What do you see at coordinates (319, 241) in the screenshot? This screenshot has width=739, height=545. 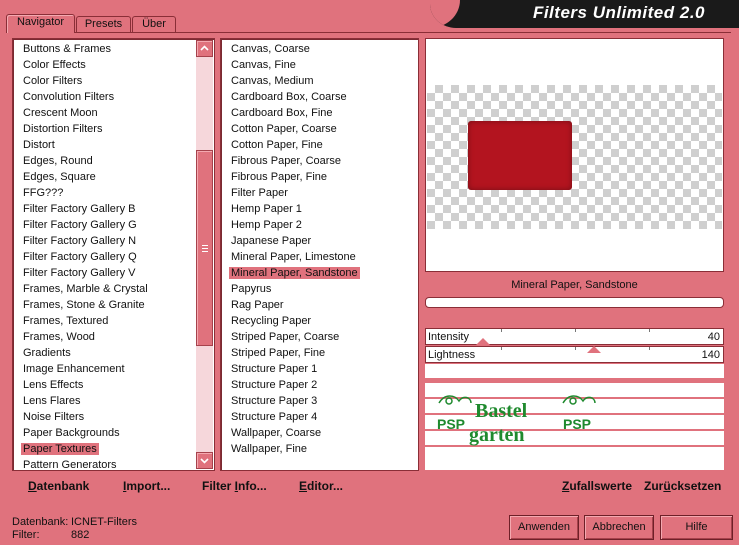 I see `filter-item: Japanese Paper` at bounding box center [319, 241].